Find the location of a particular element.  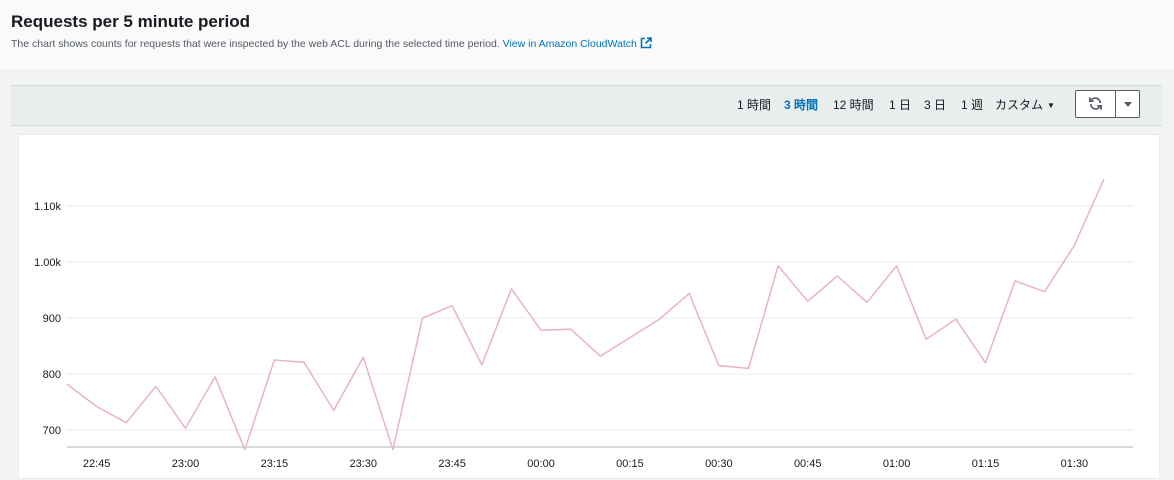

range-custom-label: カスタム is located at coordinates (1019, 105).